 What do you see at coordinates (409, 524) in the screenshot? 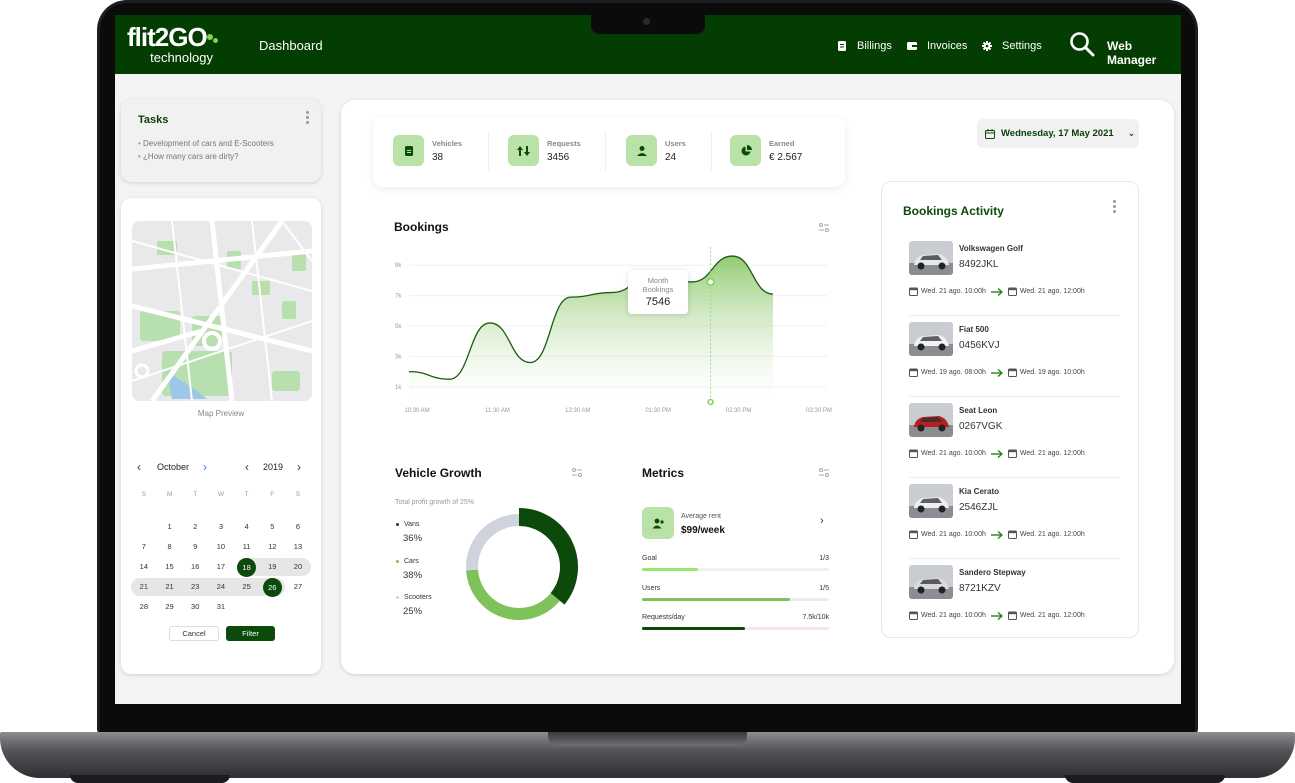
I see `legend-name: Vans` at bounding box center [409, 524].